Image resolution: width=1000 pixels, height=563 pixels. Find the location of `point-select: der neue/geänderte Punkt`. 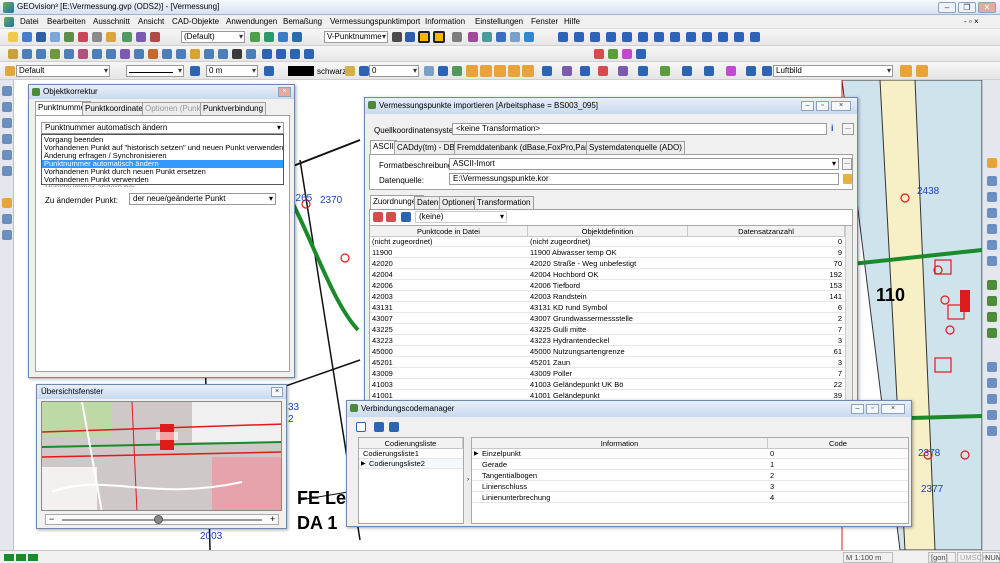

point-select: der neue/geänderte Punkt is located at coordinates (202, 199).